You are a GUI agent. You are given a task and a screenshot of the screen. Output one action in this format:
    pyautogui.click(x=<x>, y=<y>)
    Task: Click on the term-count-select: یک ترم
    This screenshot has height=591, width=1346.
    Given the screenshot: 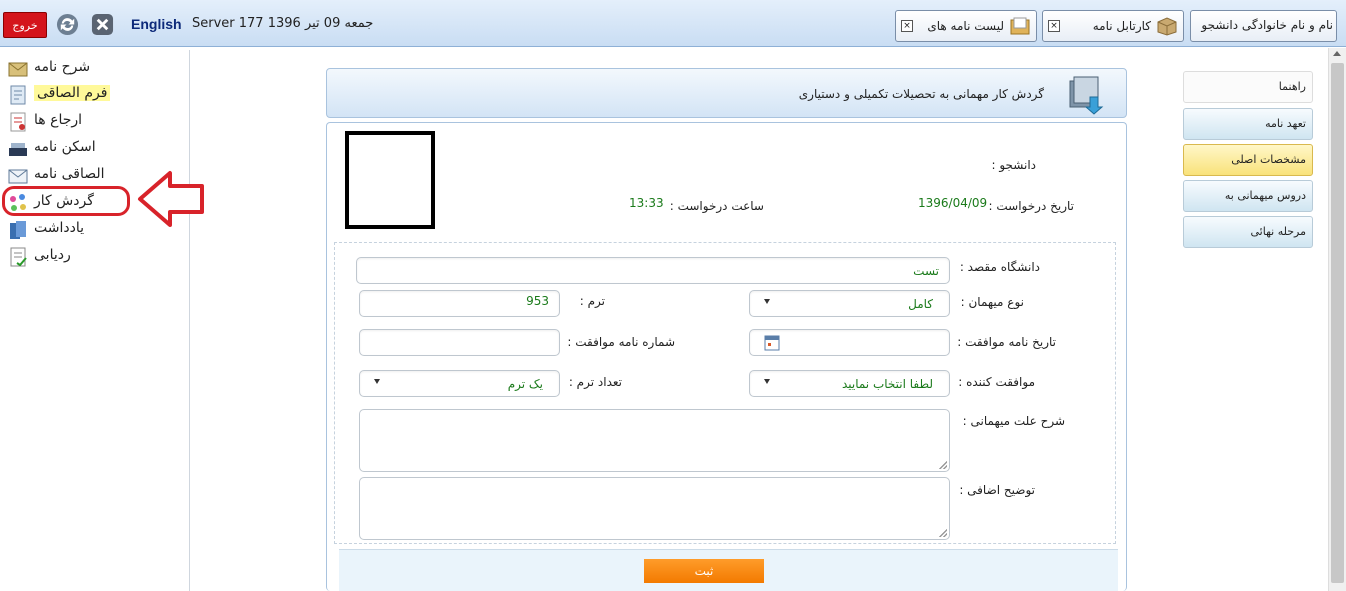 What is the action you would take?
    pyautogui.click(x=459, y=383)
    